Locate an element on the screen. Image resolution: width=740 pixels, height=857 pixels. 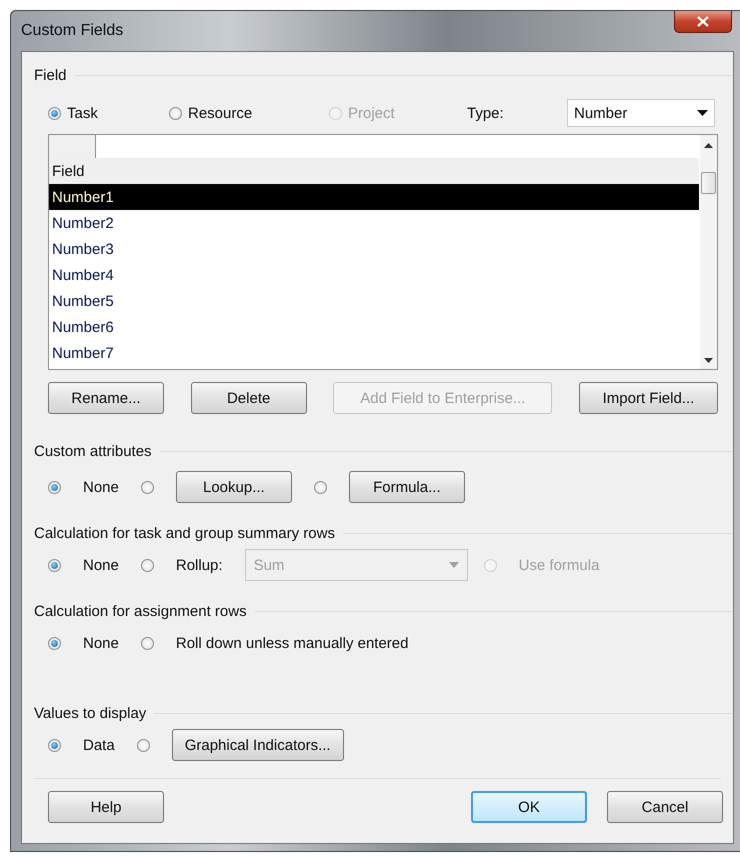
scroll-up-icon is located at coordinates (708, 145).